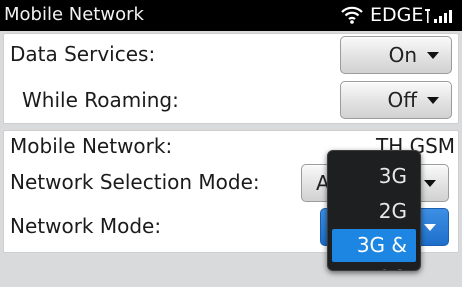 This screenshot has height=287, width=462. What do you see at coordinates (374, 249) in the screenshot?
I see `network-mode-option-3g-2g: 3G & 2G` at bounding box center [374, 249].